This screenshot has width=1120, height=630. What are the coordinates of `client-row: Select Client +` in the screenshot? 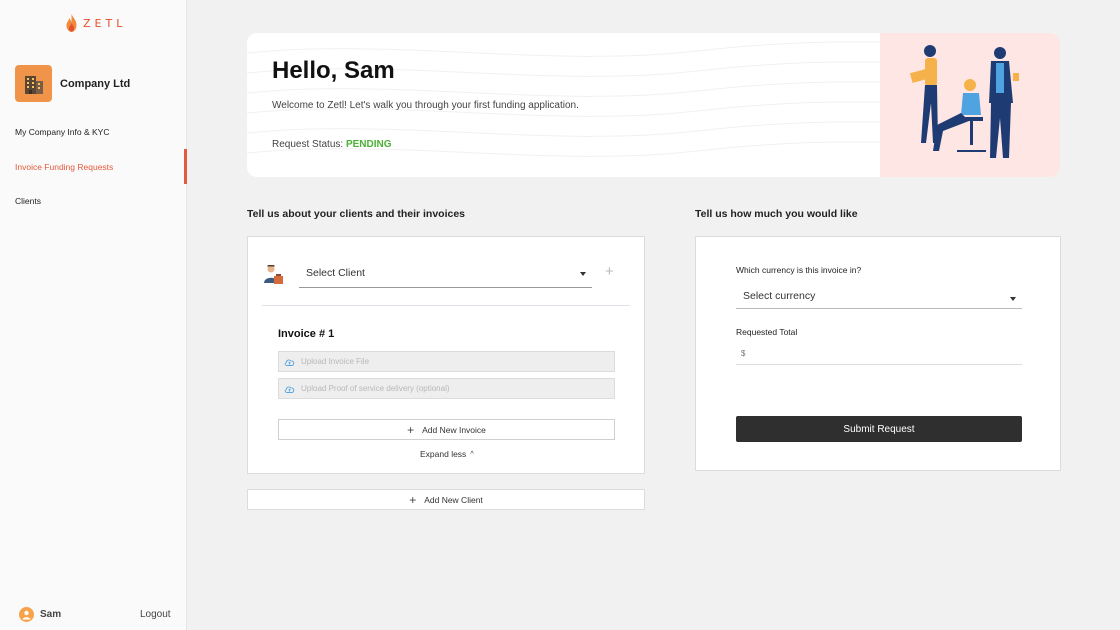 It's located at (446, 276).